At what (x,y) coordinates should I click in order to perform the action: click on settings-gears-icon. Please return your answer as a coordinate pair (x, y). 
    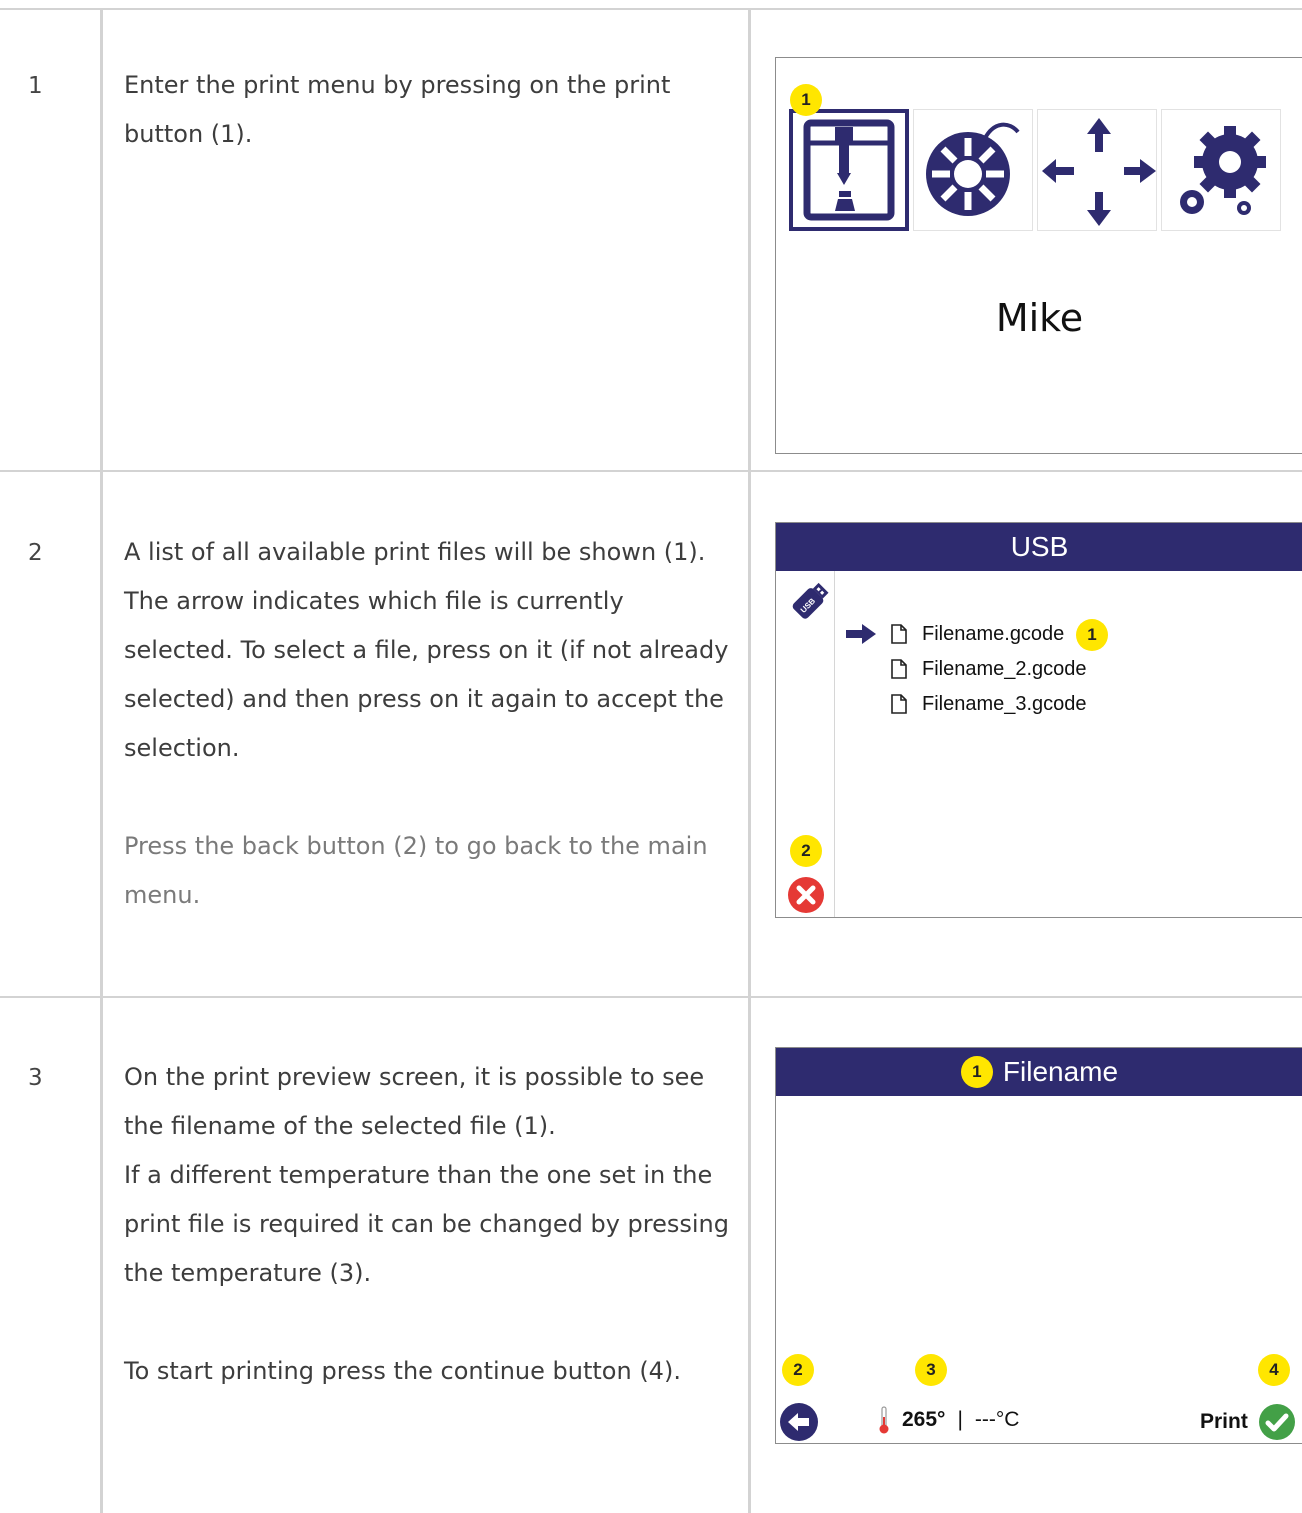
    Looking at the image, I should click on (1223, 170).